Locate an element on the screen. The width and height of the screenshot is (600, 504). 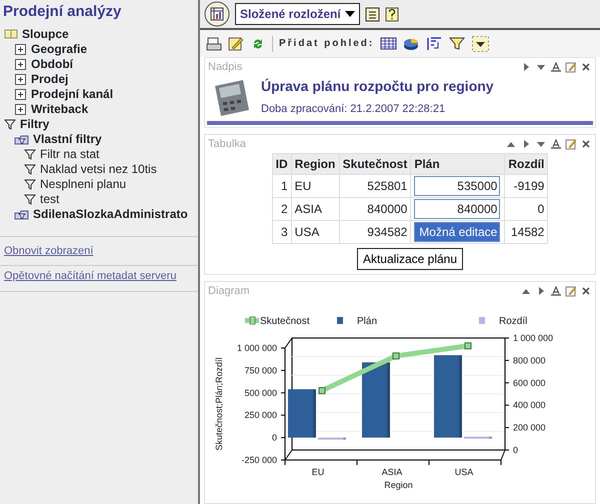
chart-icon is located at coordinates (411, 43).